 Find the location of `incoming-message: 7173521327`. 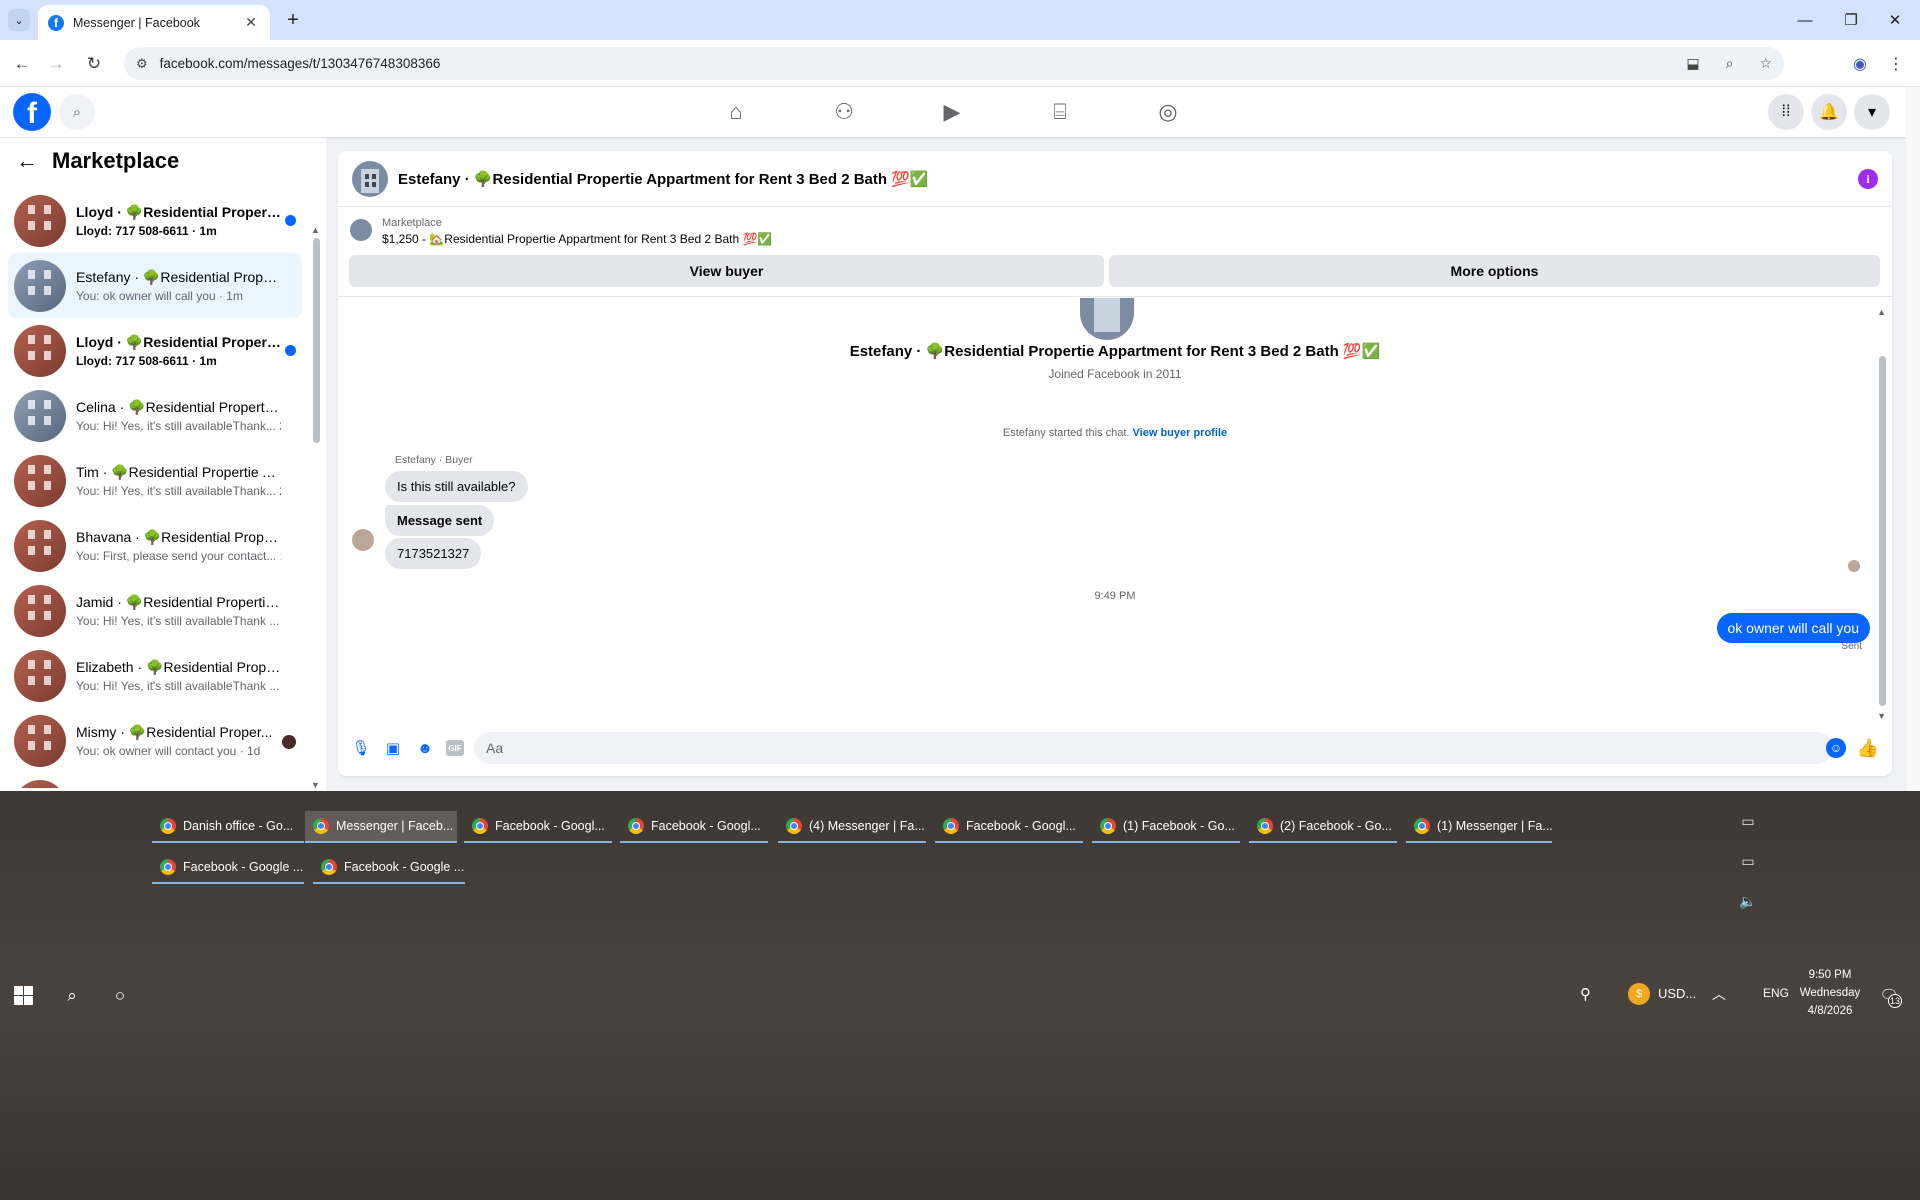

incoming-message: 7173521327 is located at coordinates (433, 553).